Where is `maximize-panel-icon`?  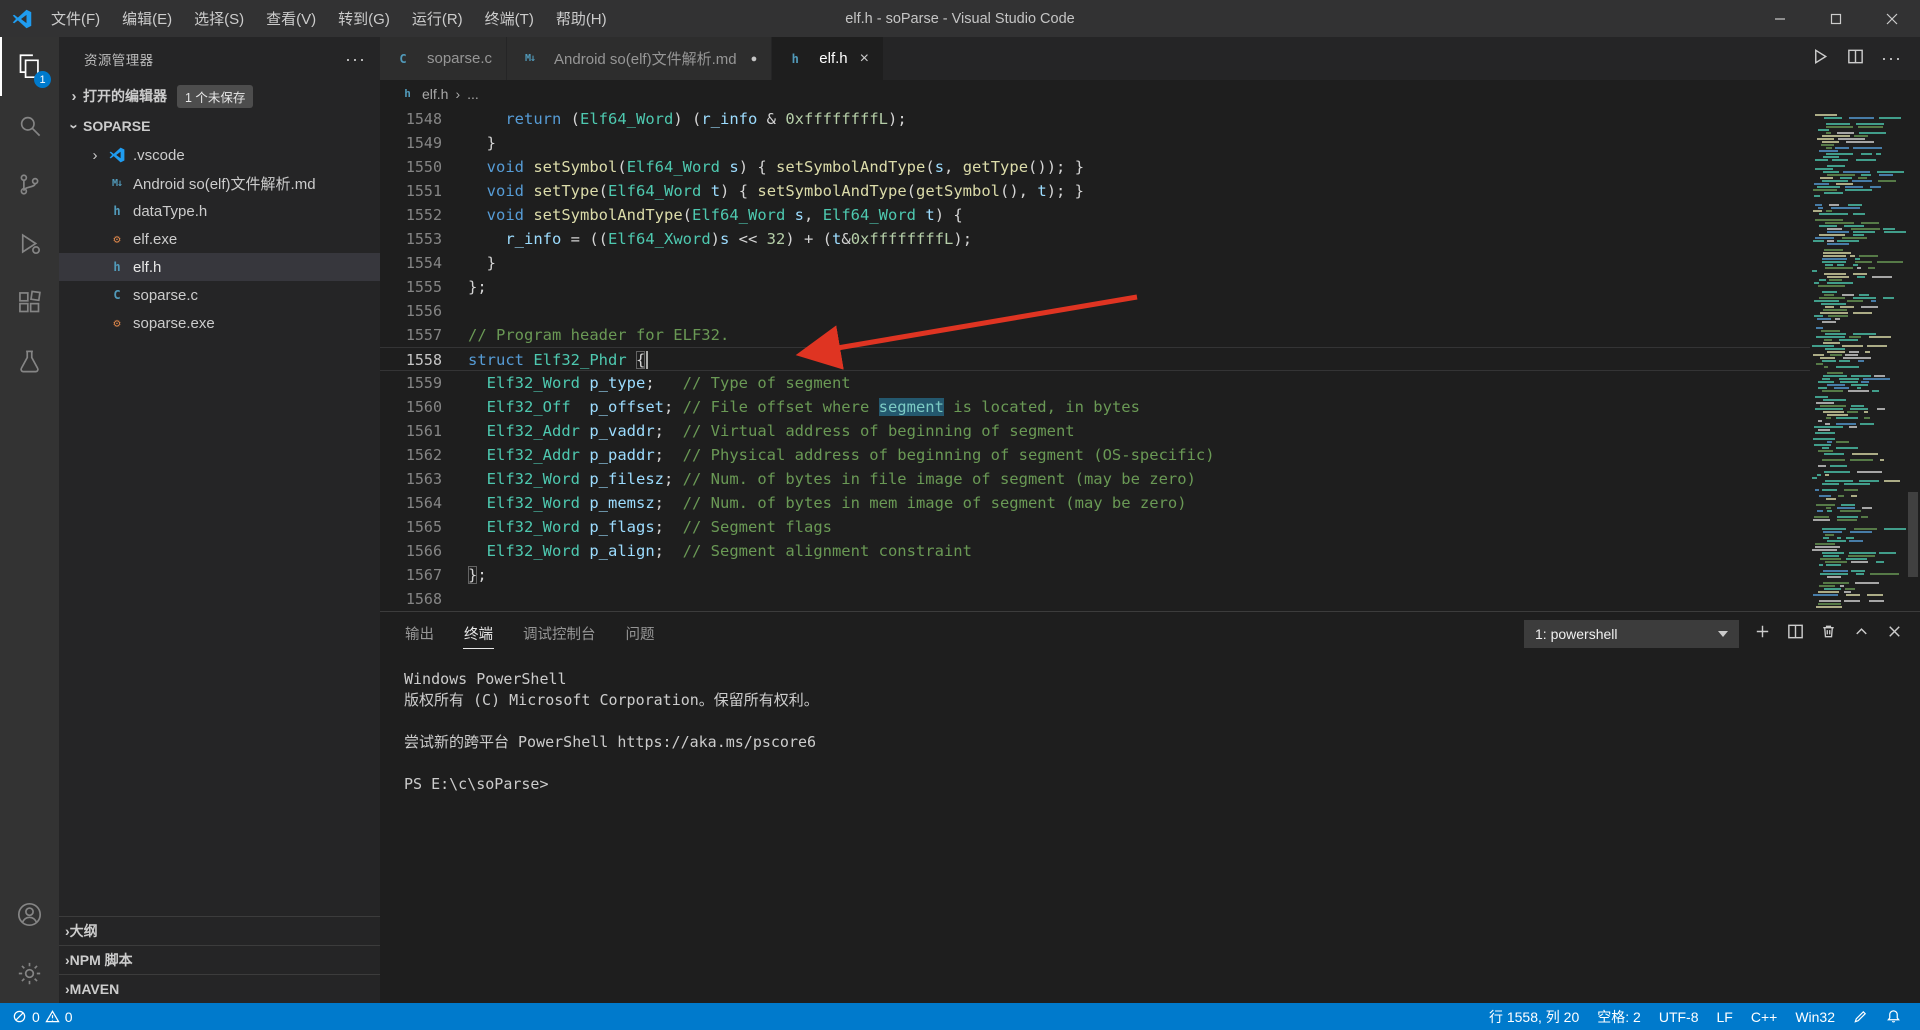 maximize-panel-icon is located at coordinates (1861, 634).